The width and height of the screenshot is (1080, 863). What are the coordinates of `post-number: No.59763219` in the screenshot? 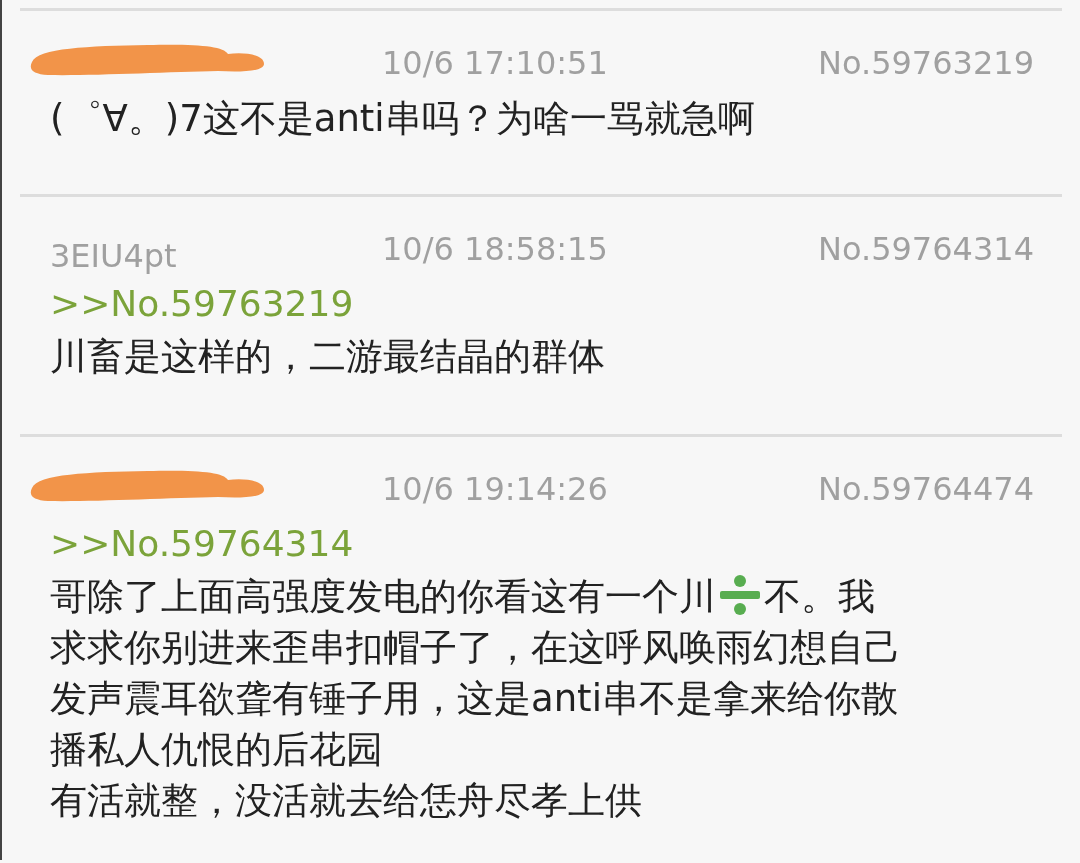 It's located at (926, 63).